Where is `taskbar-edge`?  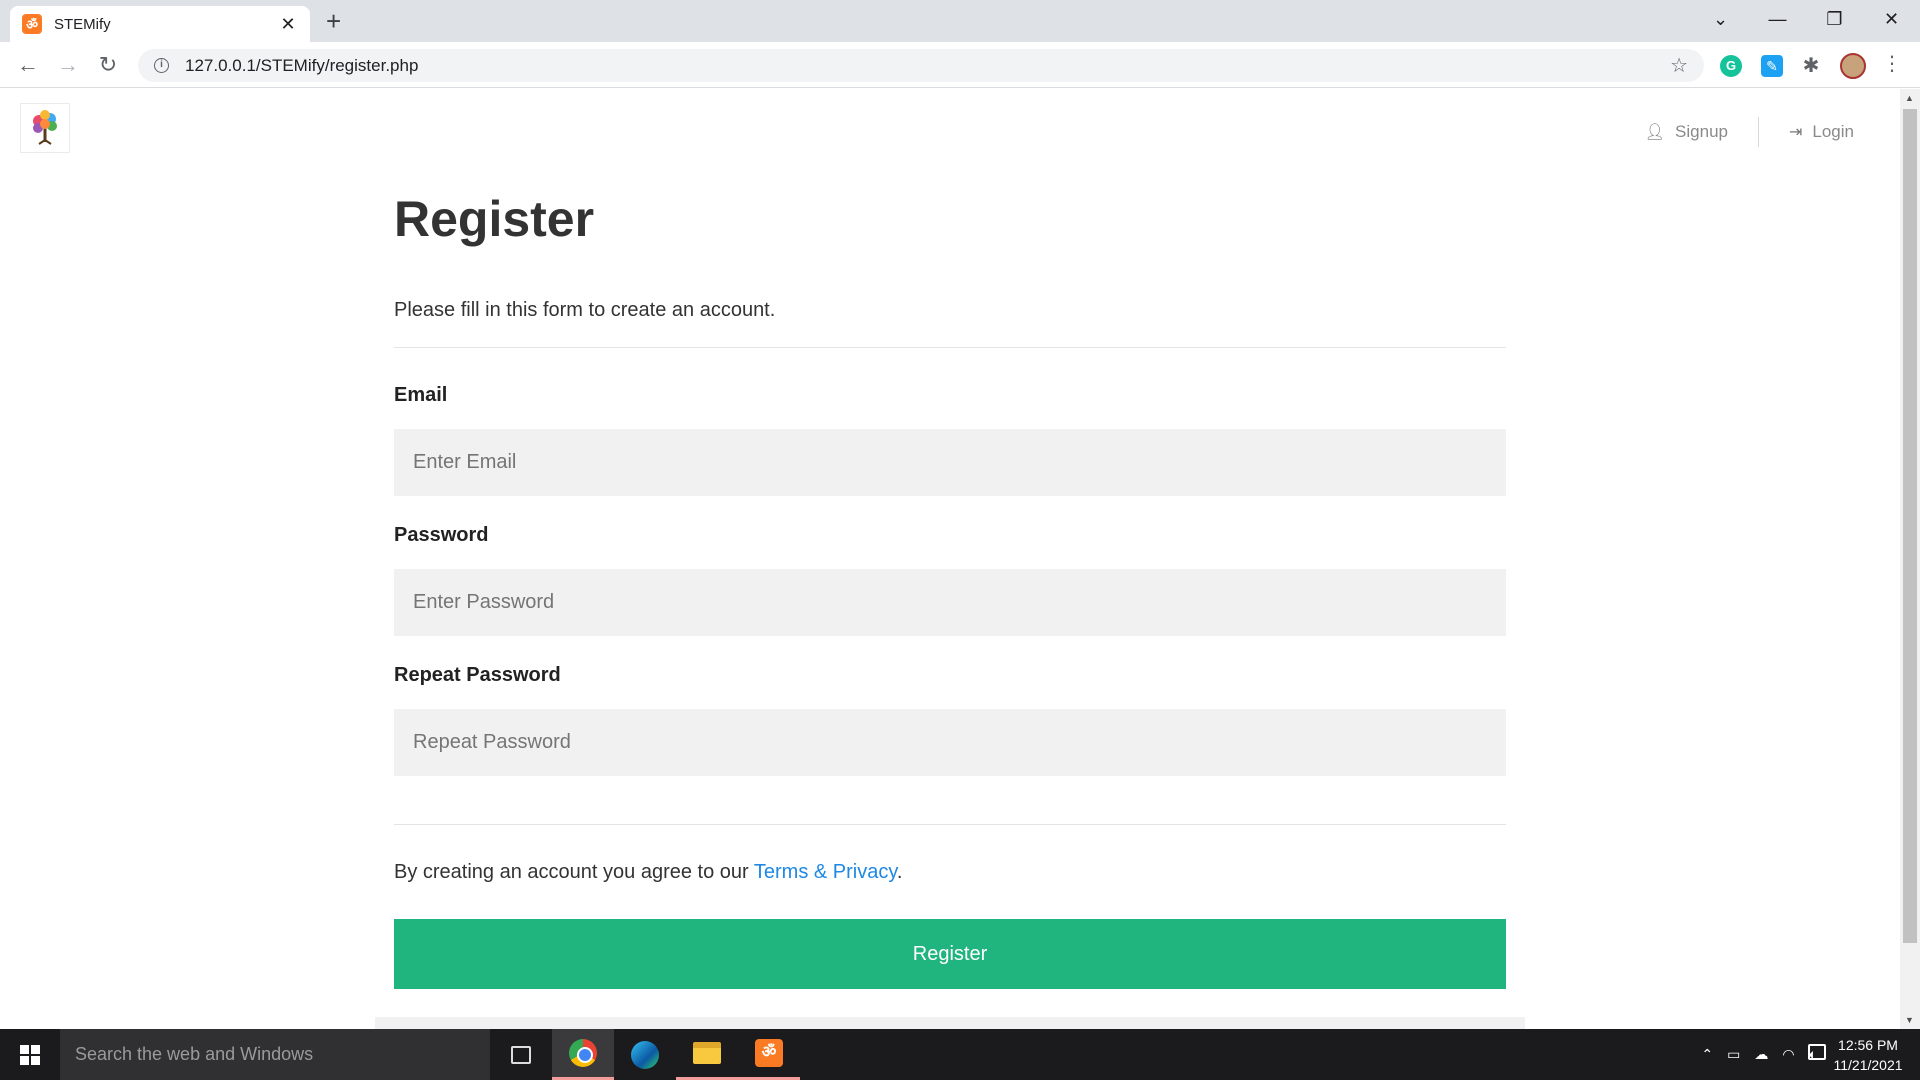
taskbar-edge is located at coordinates (645, 1054).